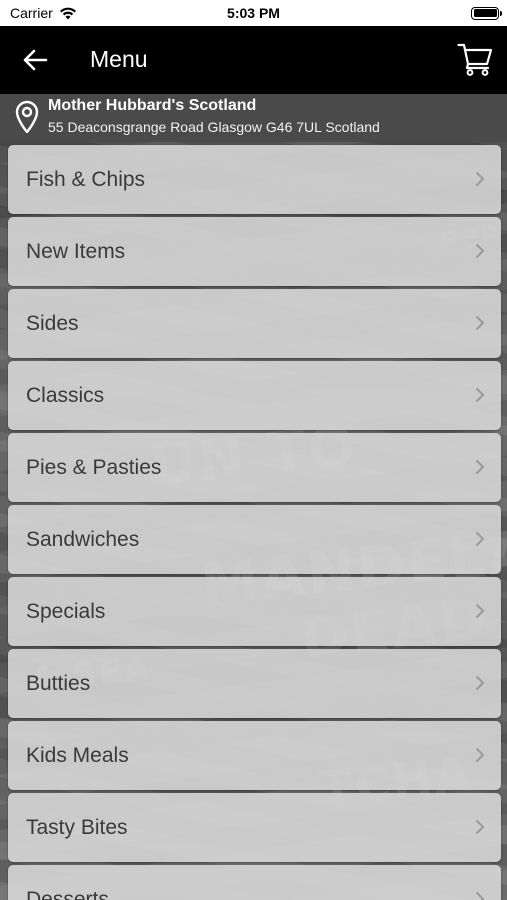 The width and height of the screenshot is (507, 900). Describe the element at coordinates (67, 13) in the screenshot. I see `wifi-icon` at that location.